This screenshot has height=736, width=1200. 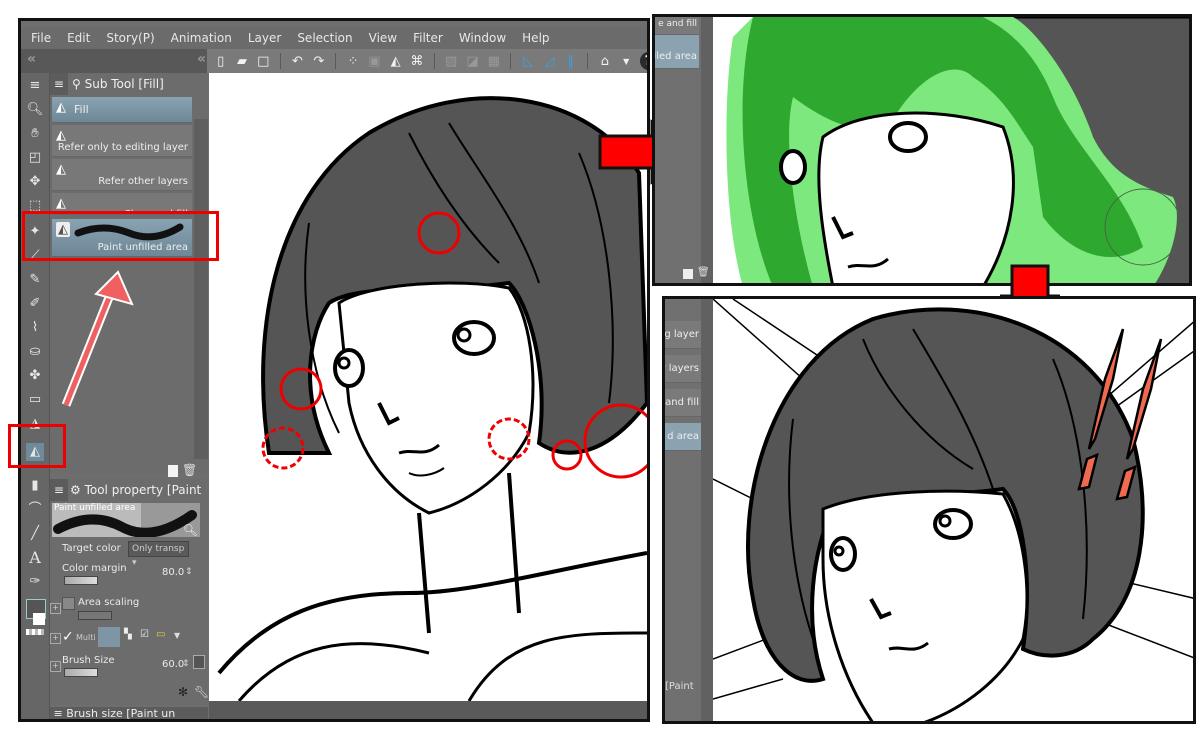 I want to click on area-scaling-slider, so click(x=95, y=615).